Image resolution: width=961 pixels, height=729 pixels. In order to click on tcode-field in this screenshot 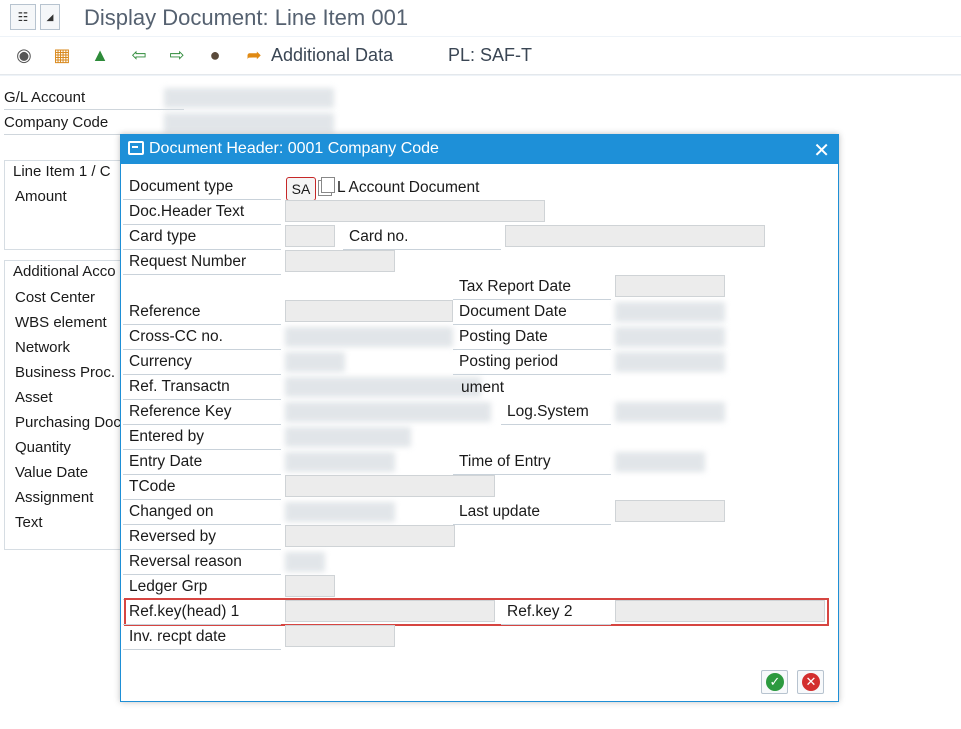, I will do `click(390, 486)`.